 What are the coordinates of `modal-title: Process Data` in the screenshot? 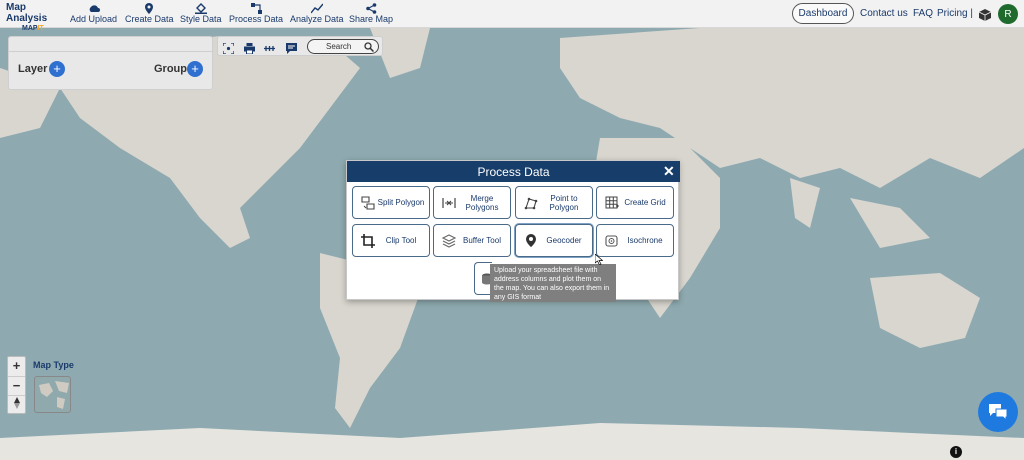 It's located at (513, 172).